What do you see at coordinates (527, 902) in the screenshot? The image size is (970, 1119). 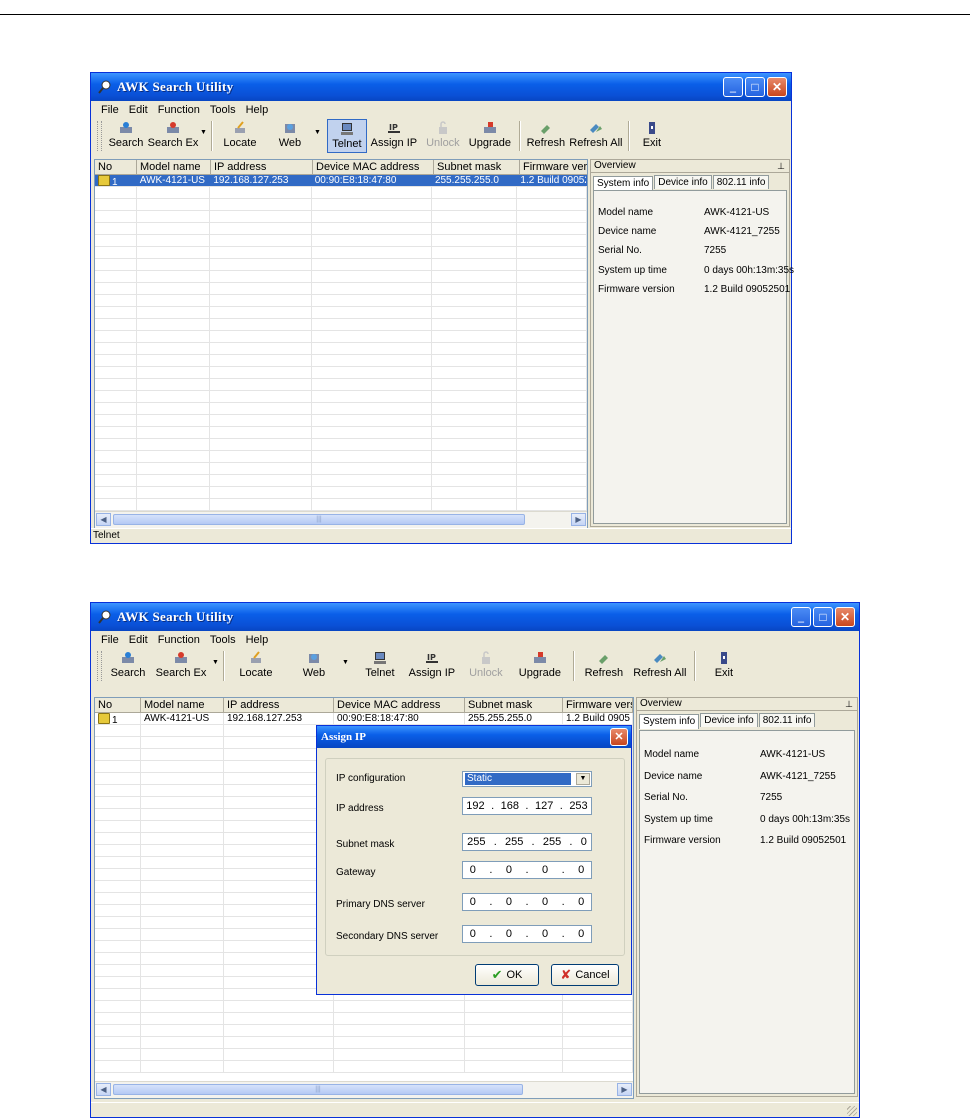 I see `primary-dns-field: 0. 0. 0. 0` at bounding box center [527, 902].